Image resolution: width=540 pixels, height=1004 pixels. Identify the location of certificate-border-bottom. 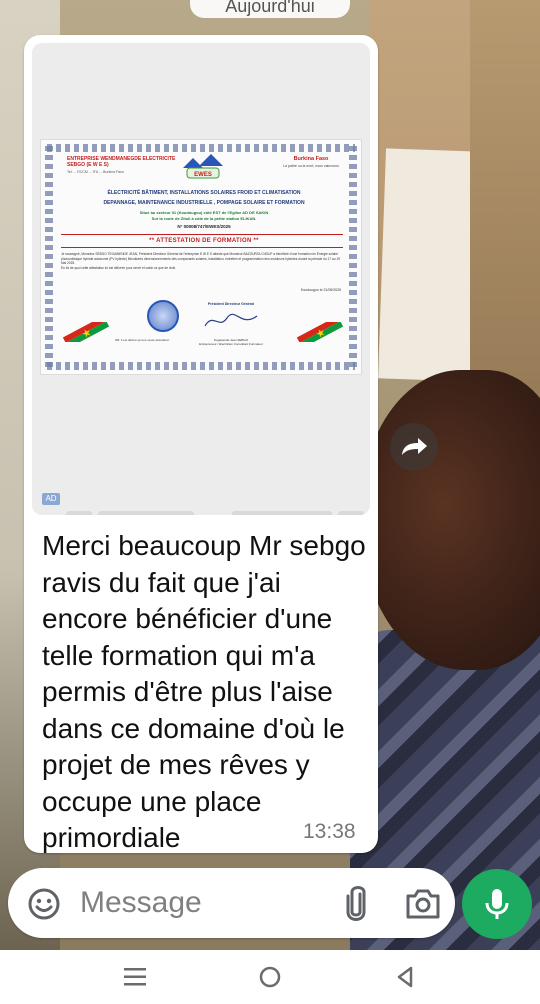
(201, 366).